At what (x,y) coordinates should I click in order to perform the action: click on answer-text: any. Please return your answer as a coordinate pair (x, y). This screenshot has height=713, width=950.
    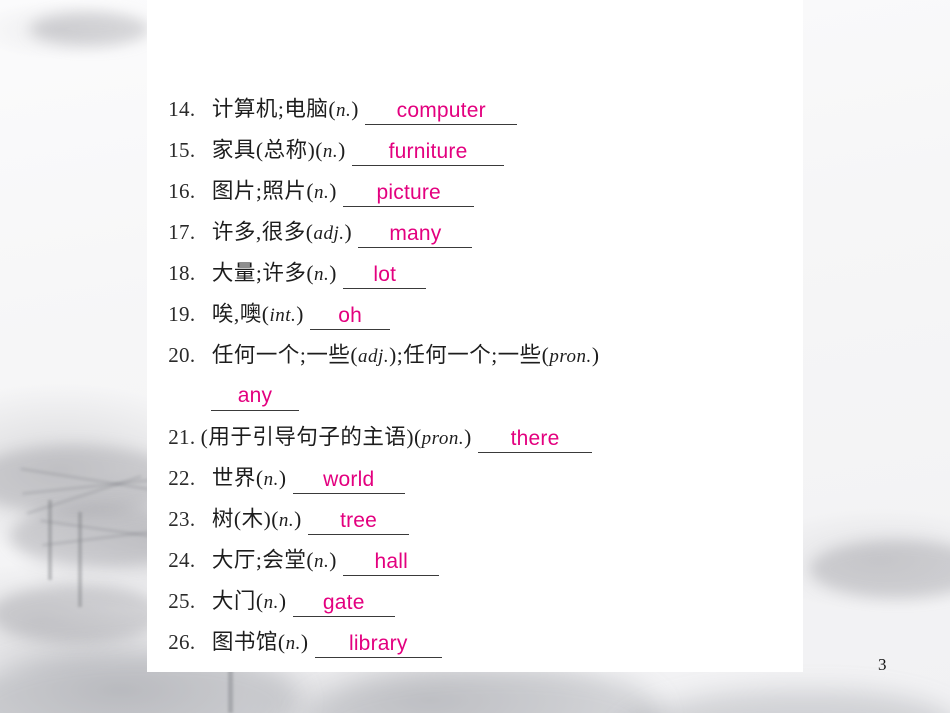
    Looking at the image, I should click on (255, 395).